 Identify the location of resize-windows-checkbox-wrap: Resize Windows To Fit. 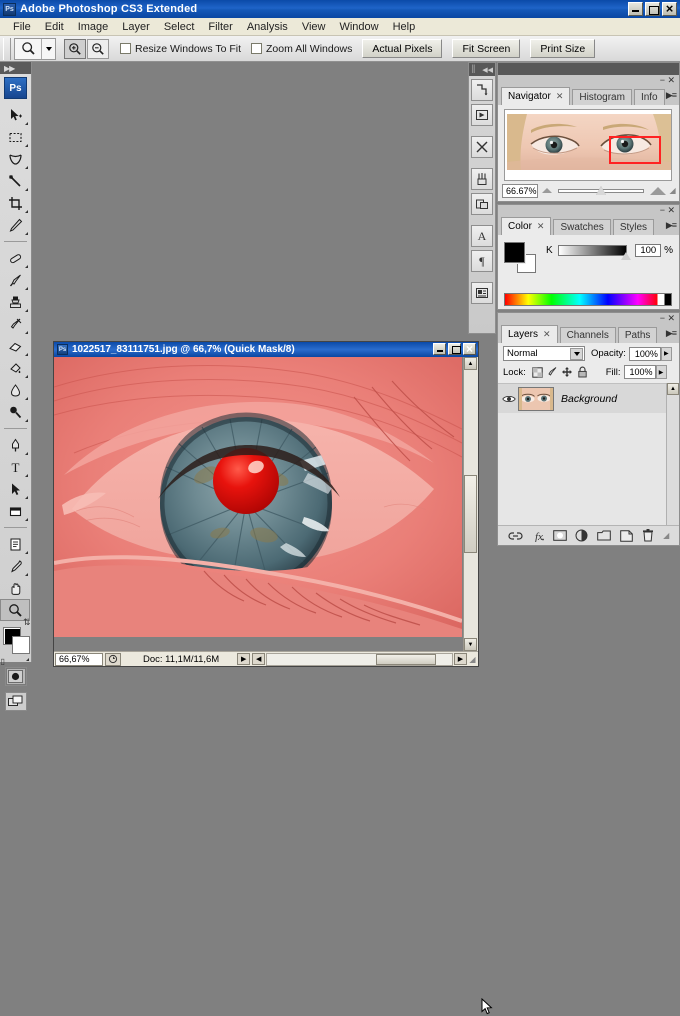
(180, 49).